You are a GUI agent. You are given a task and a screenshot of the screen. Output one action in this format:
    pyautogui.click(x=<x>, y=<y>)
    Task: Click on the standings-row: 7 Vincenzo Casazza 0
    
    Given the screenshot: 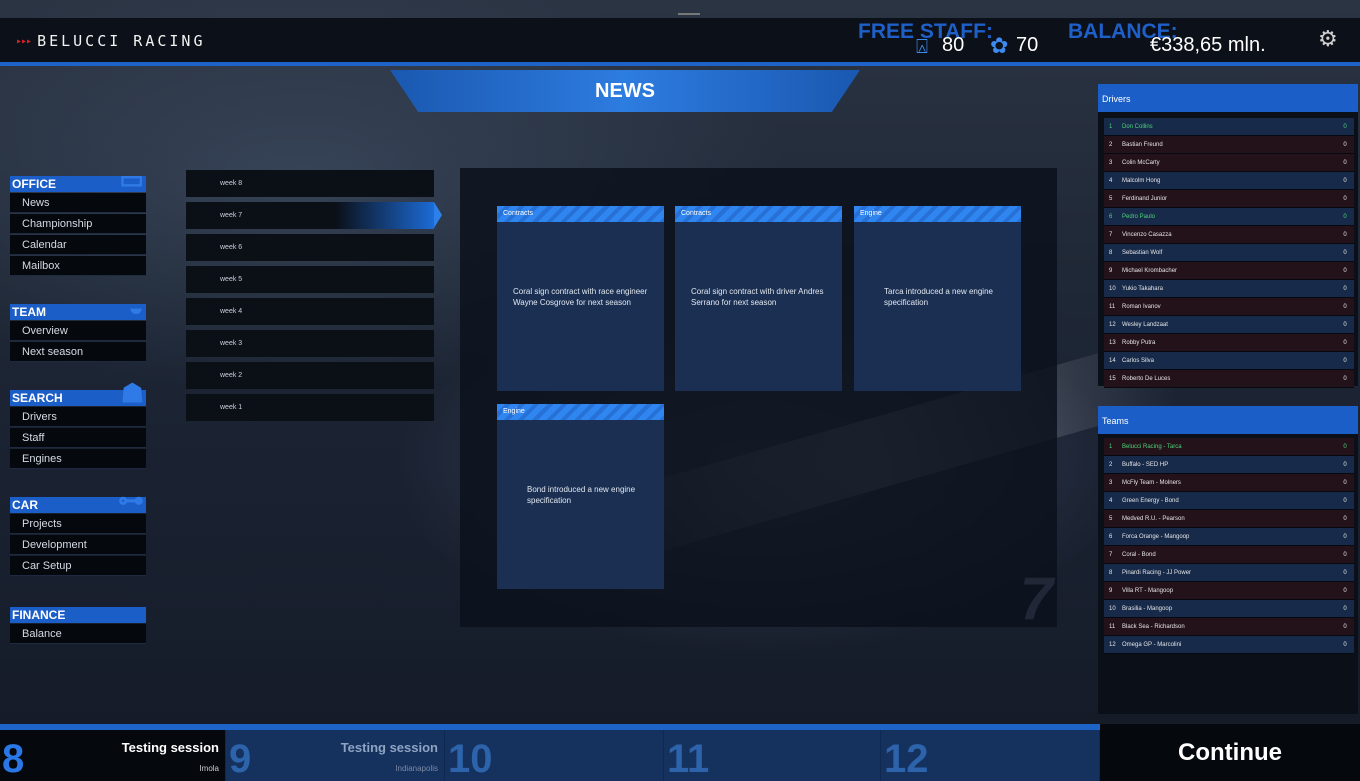 What is the action you would take?
    pyautogui.click(x=1229, y=235)
    